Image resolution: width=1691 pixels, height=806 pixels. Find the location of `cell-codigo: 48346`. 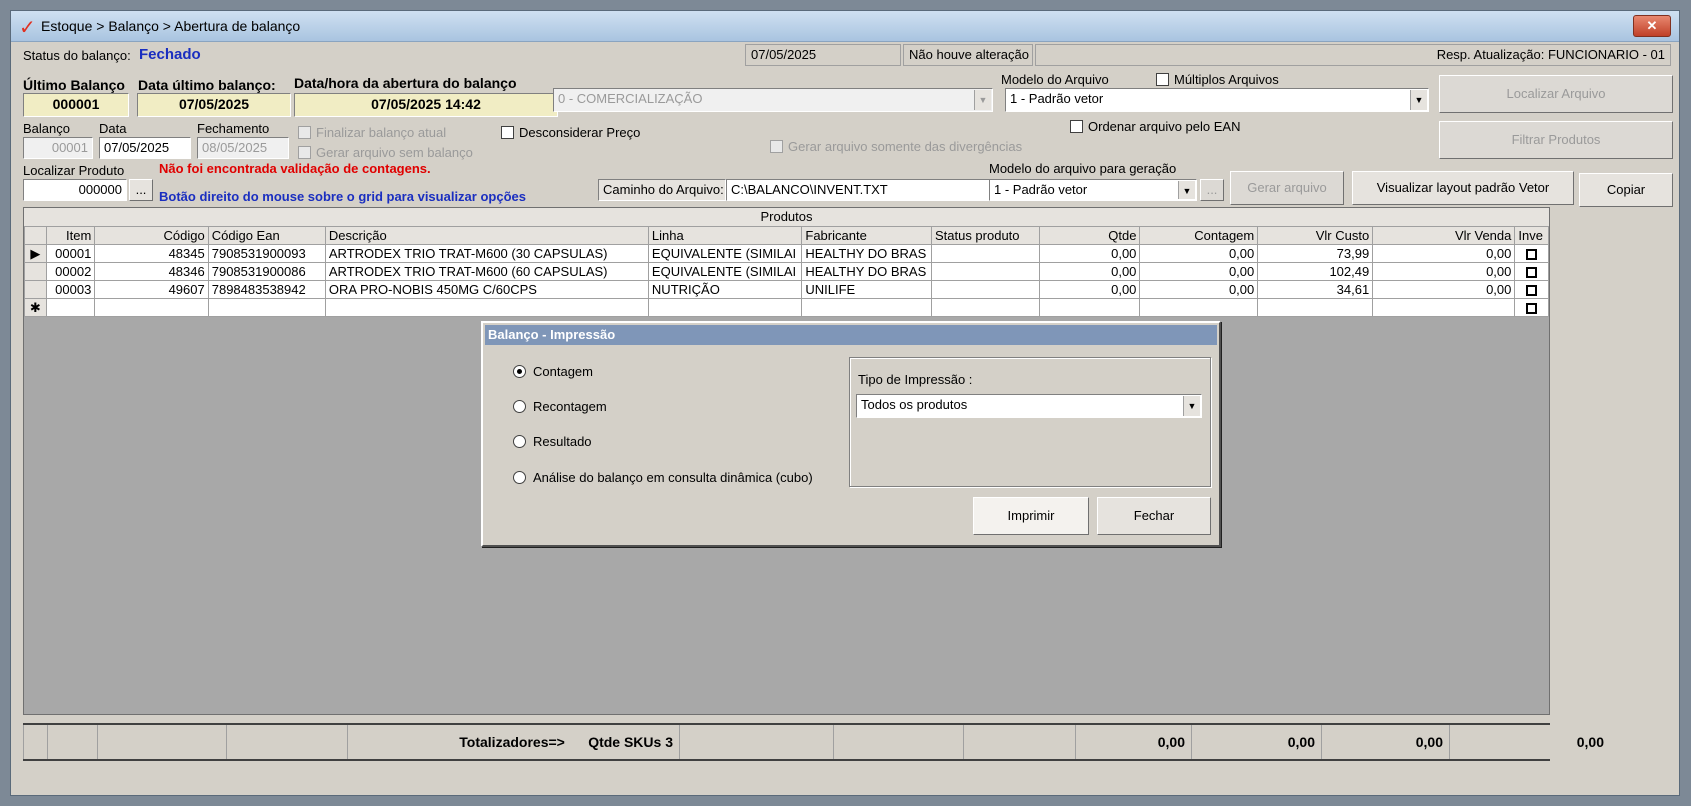

cell-codigo: 48346 is located at coordinates (151, 271).